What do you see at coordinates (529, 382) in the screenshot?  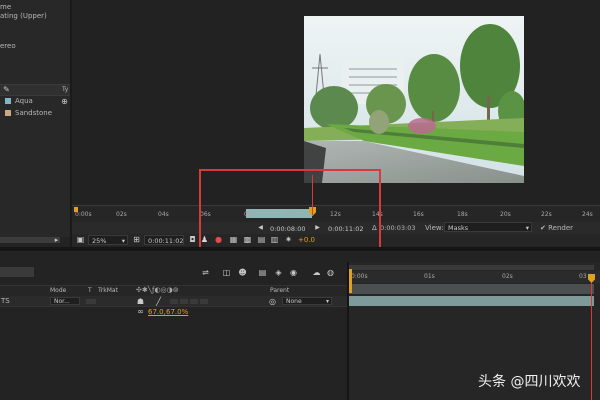 I see `watermark: 头条 @四川欢欢` at bounding box center [529, 382].